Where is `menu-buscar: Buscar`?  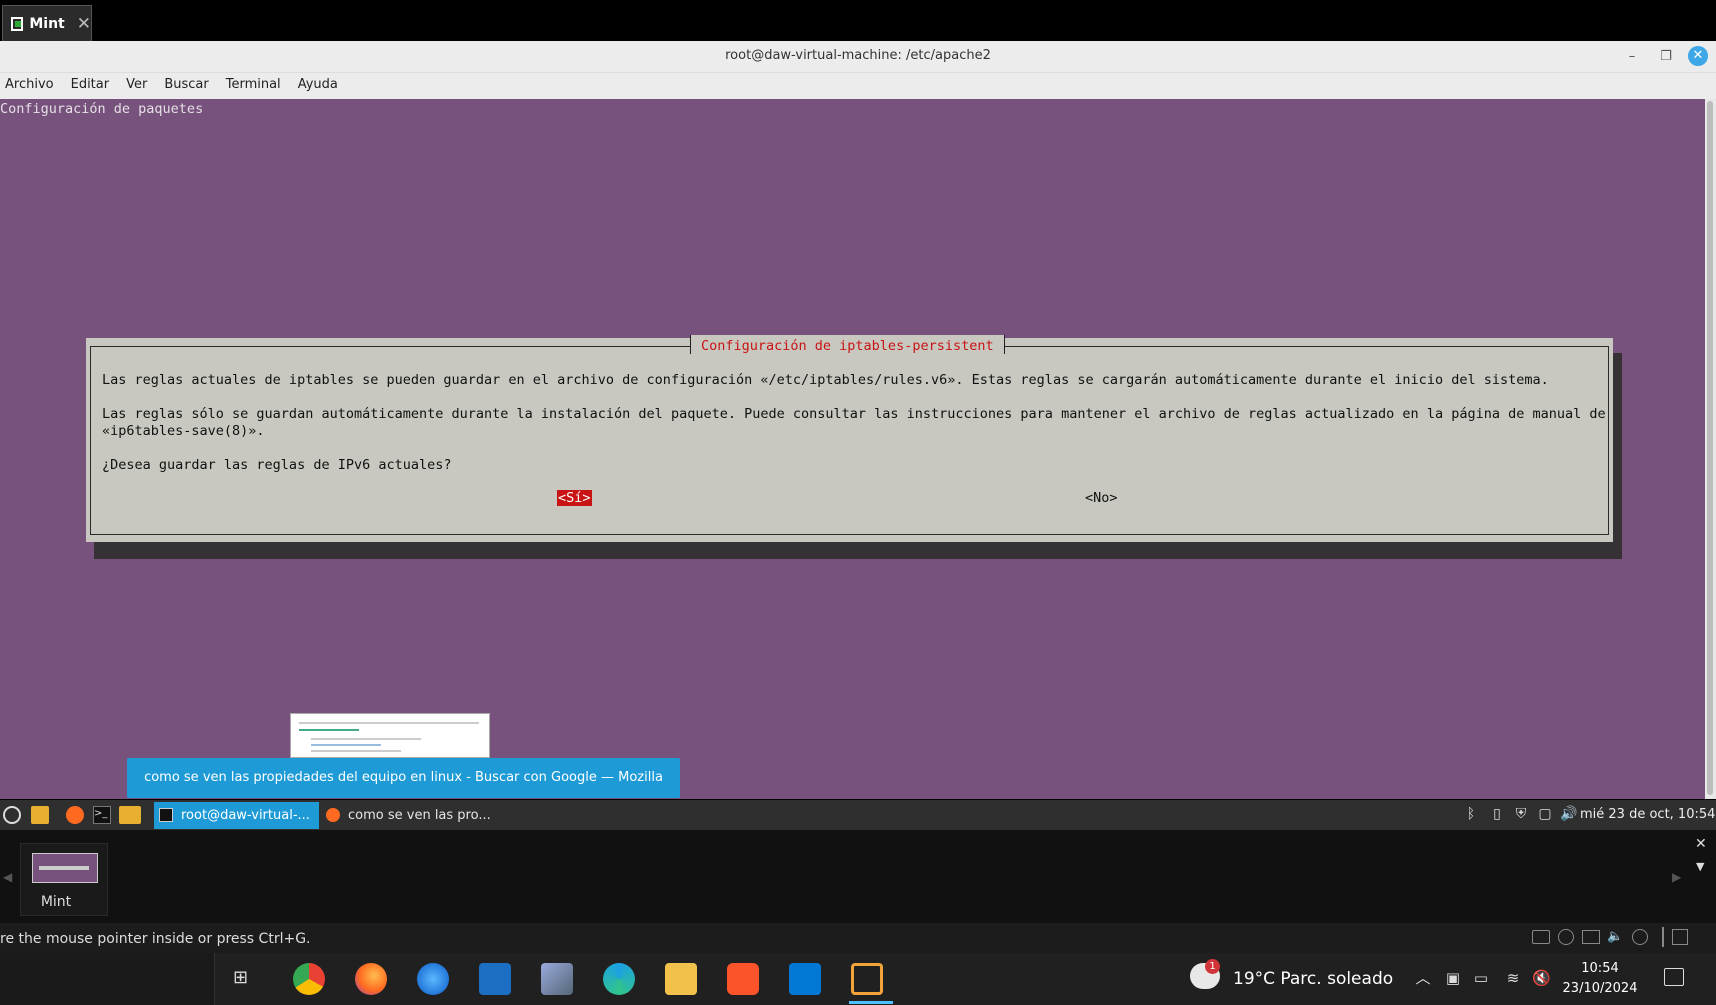 menu-buscar: Buscar is located at coordinates (186, 86).